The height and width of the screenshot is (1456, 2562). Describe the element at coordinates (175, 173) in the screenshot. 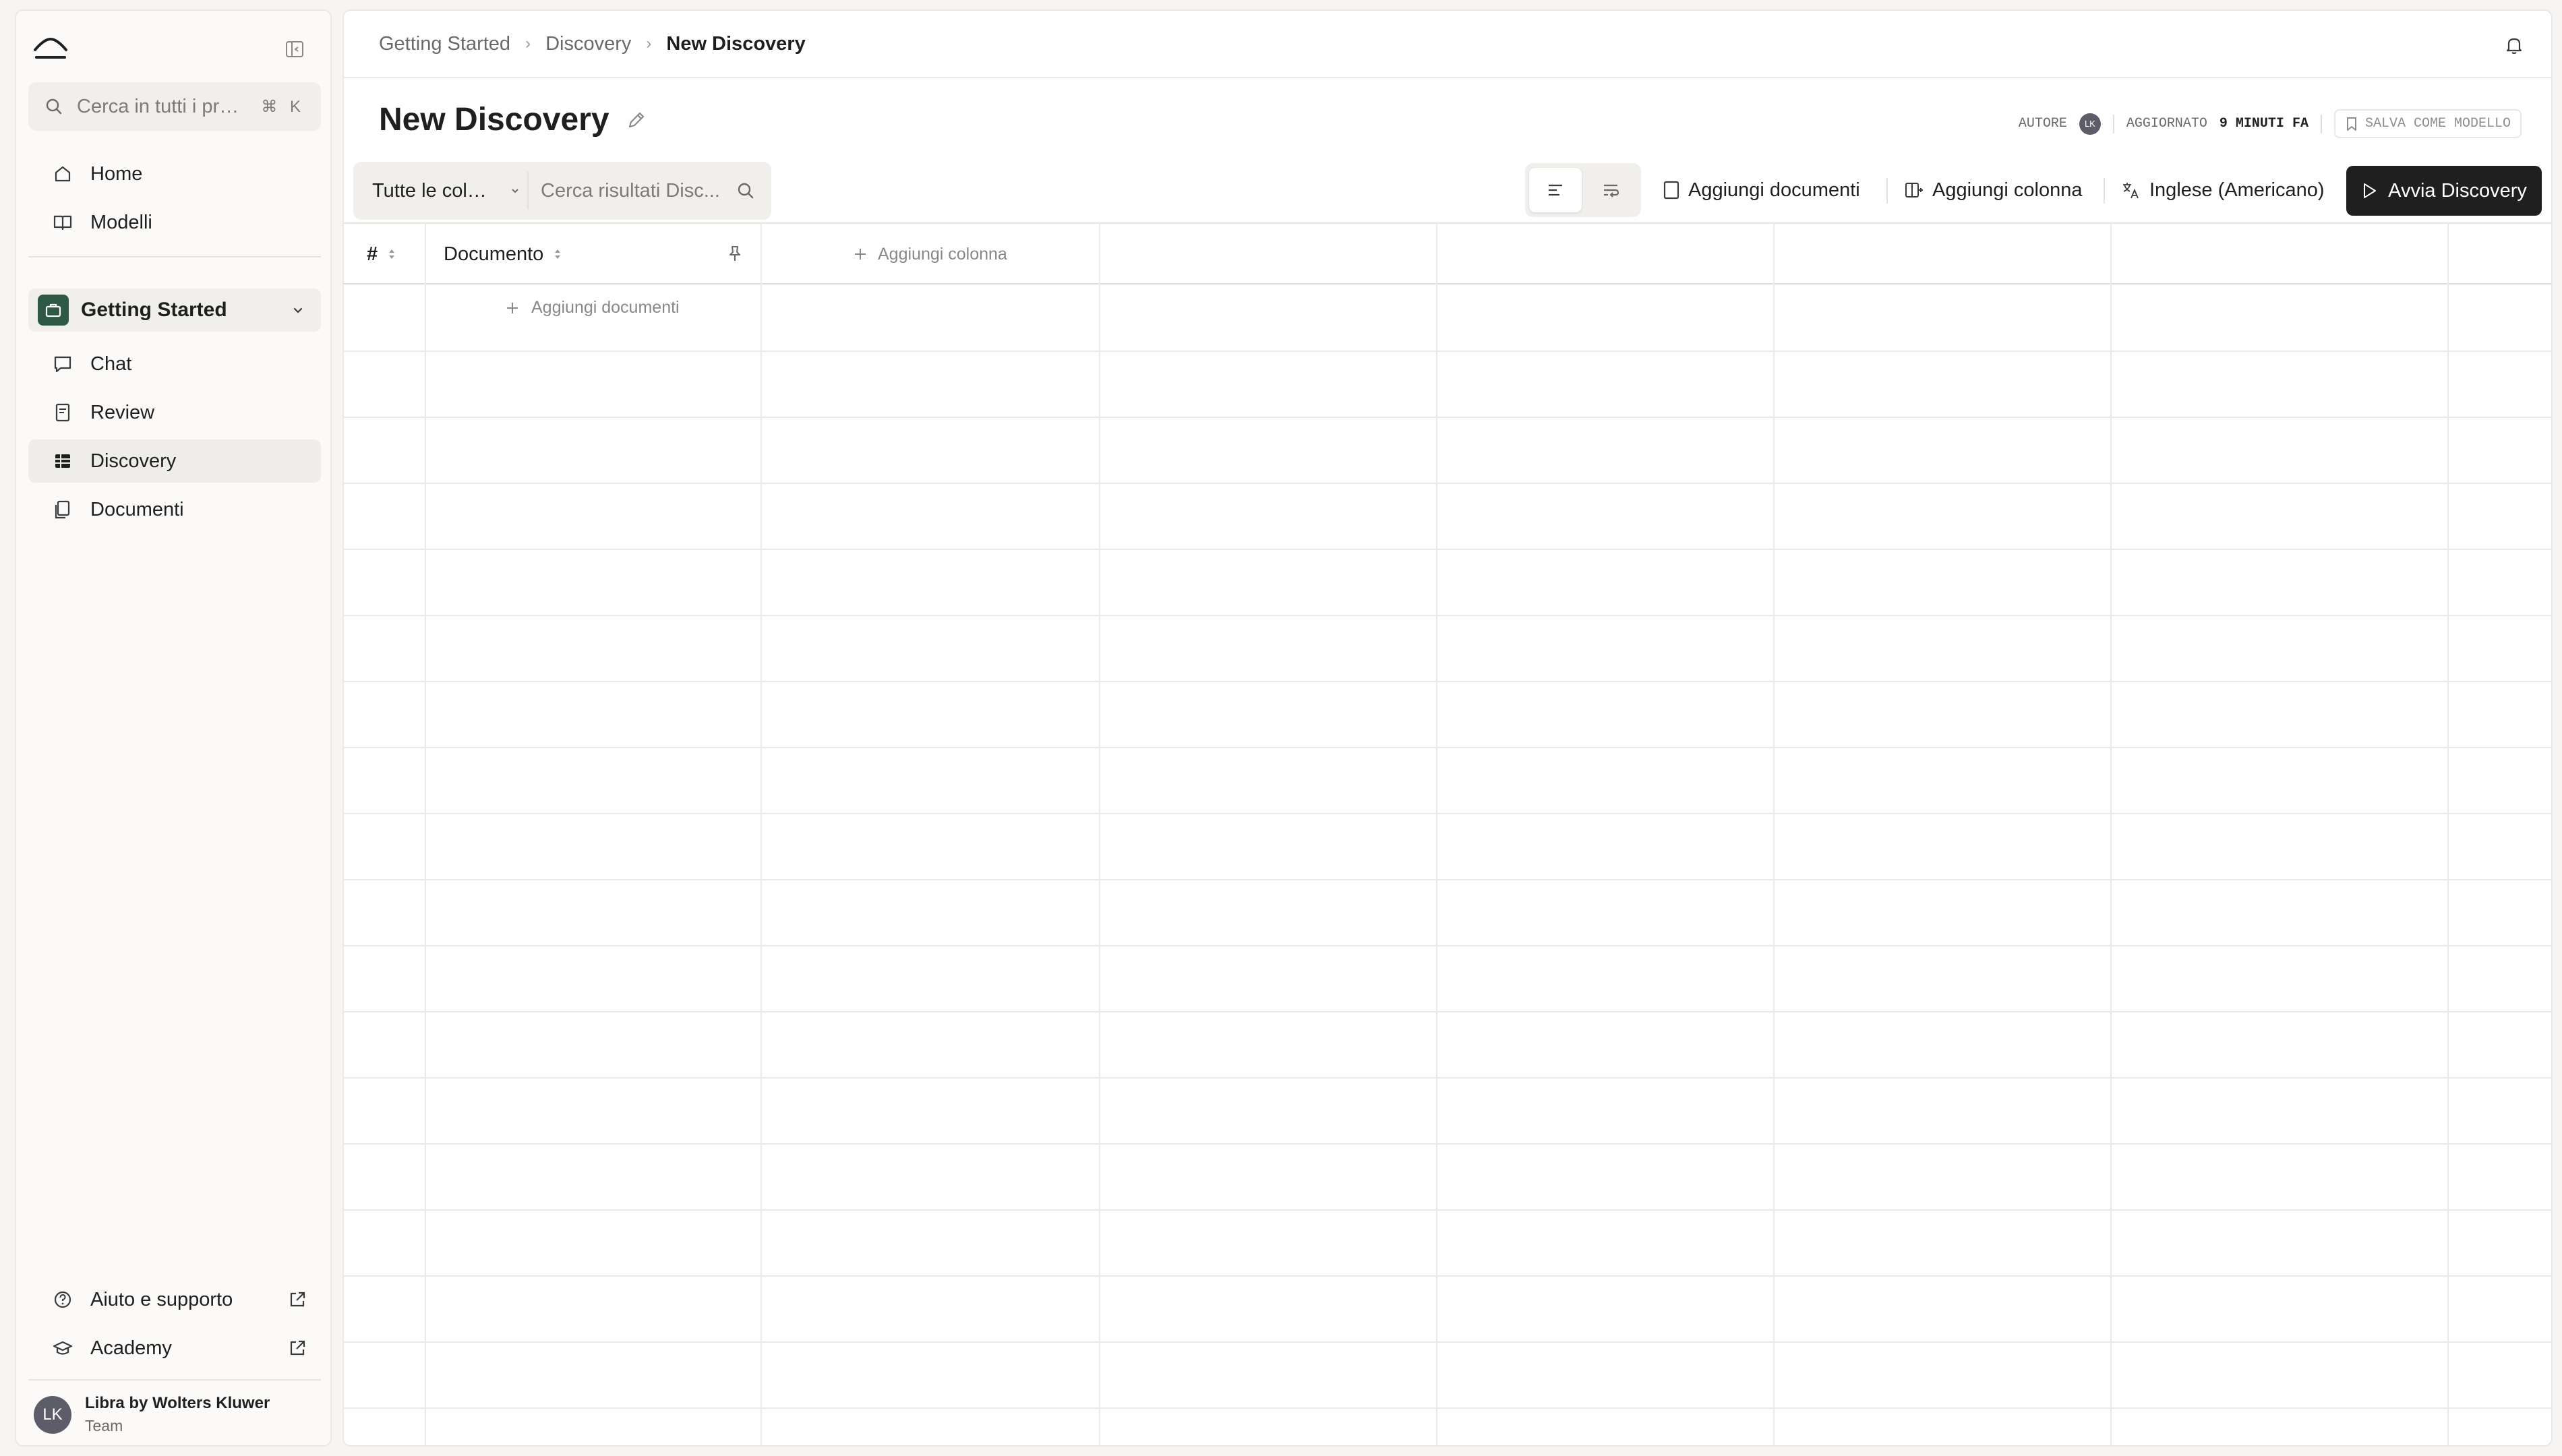

I see `sidebar-item-home: Home` at that location.